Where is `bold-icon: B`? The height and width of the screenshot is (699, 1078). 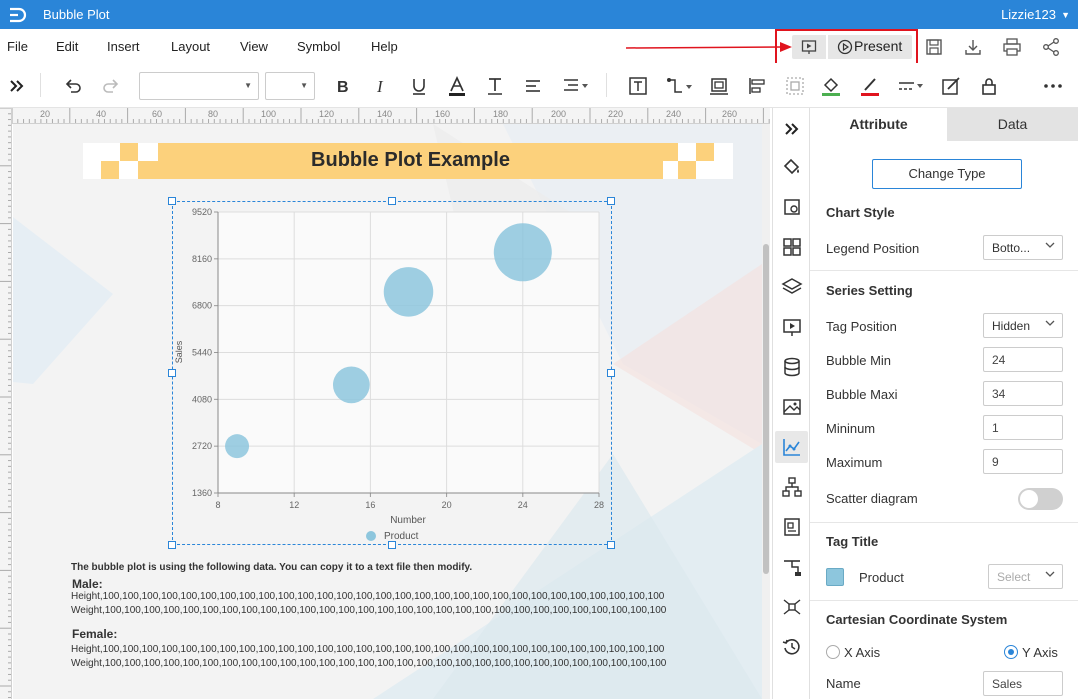 bold-icon: B is located at coordinates (343, 86).